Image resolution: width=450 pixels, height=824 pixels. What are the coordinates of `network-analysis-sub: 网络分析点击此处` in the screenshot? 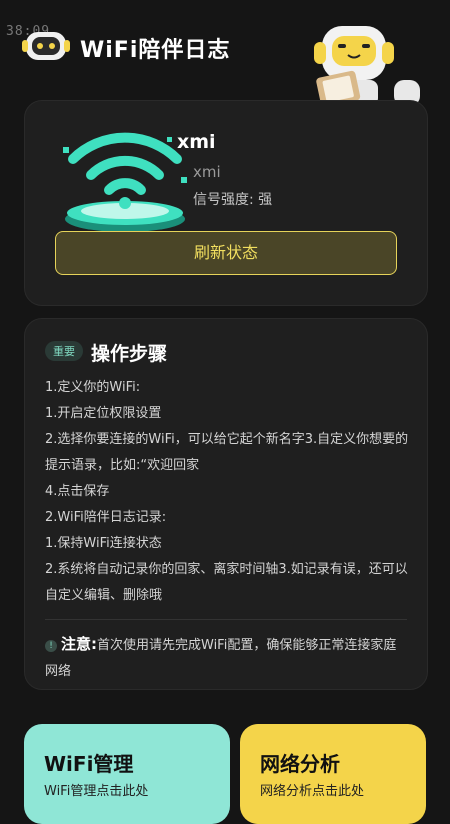 It's located at (312, 791).